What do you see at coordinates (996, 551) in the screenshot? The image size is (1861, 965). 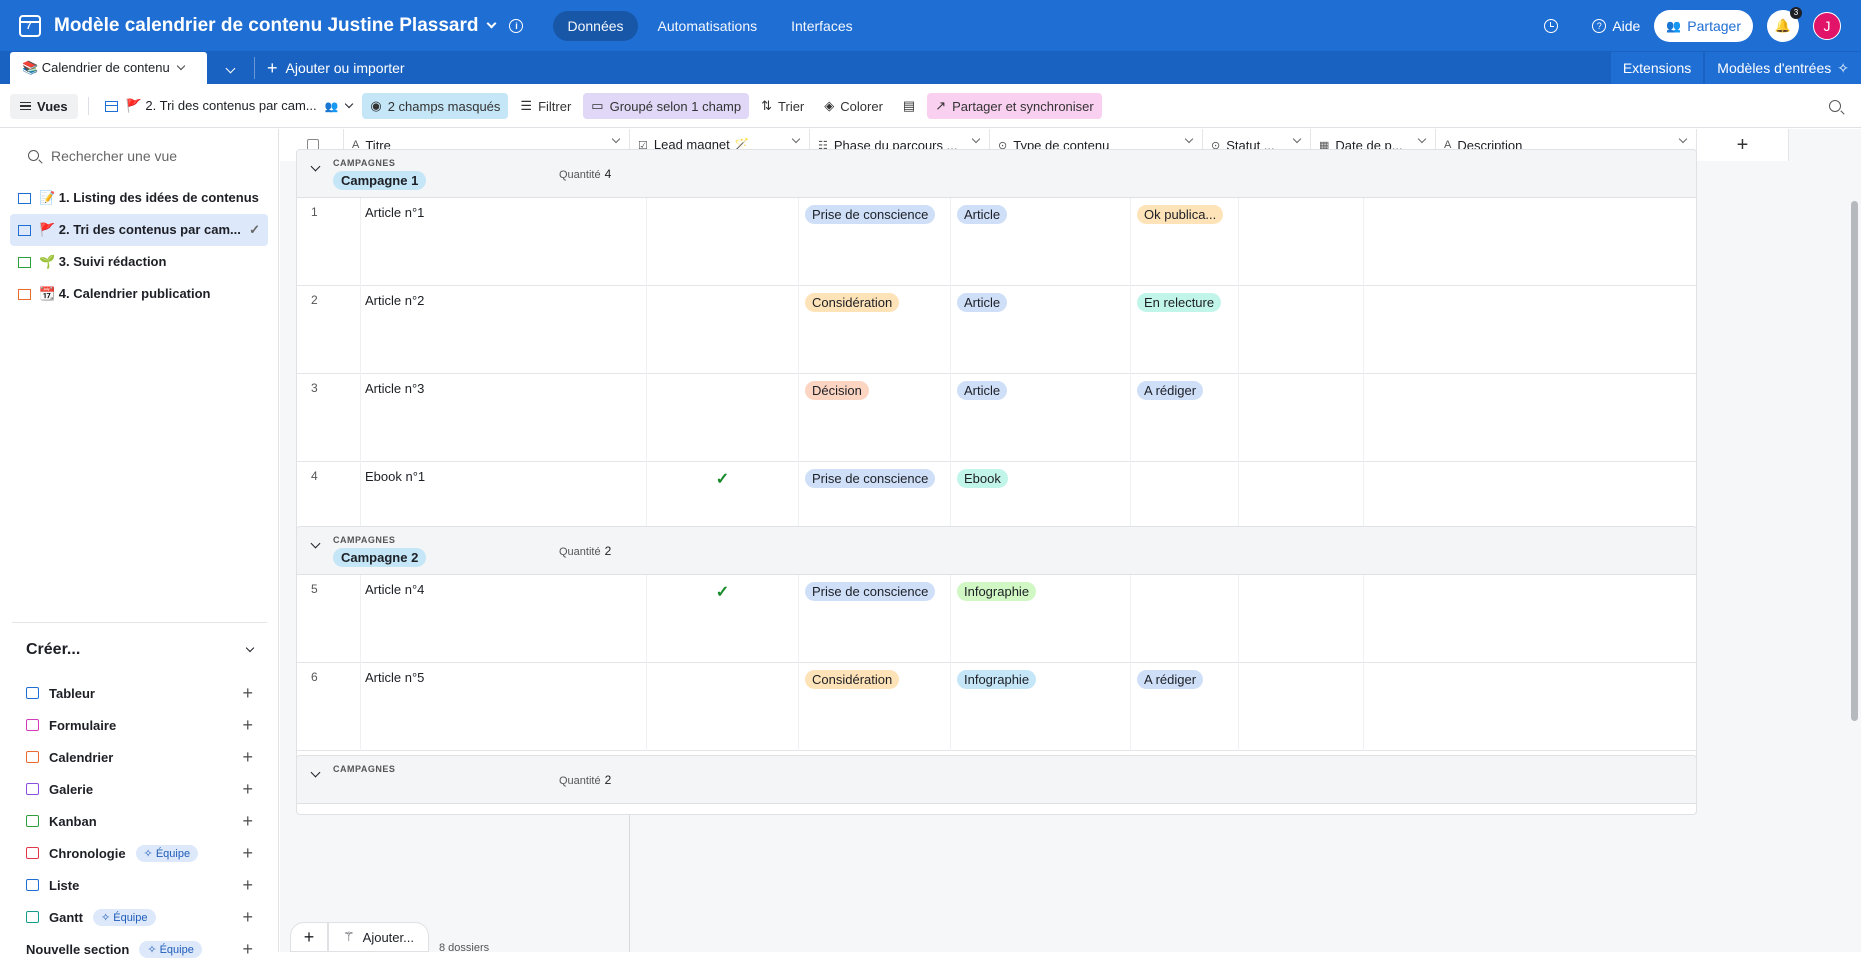 I see `group-header: CAMPAGNES Campagne 2 Quantité 2` at bounding box center [996, 551].